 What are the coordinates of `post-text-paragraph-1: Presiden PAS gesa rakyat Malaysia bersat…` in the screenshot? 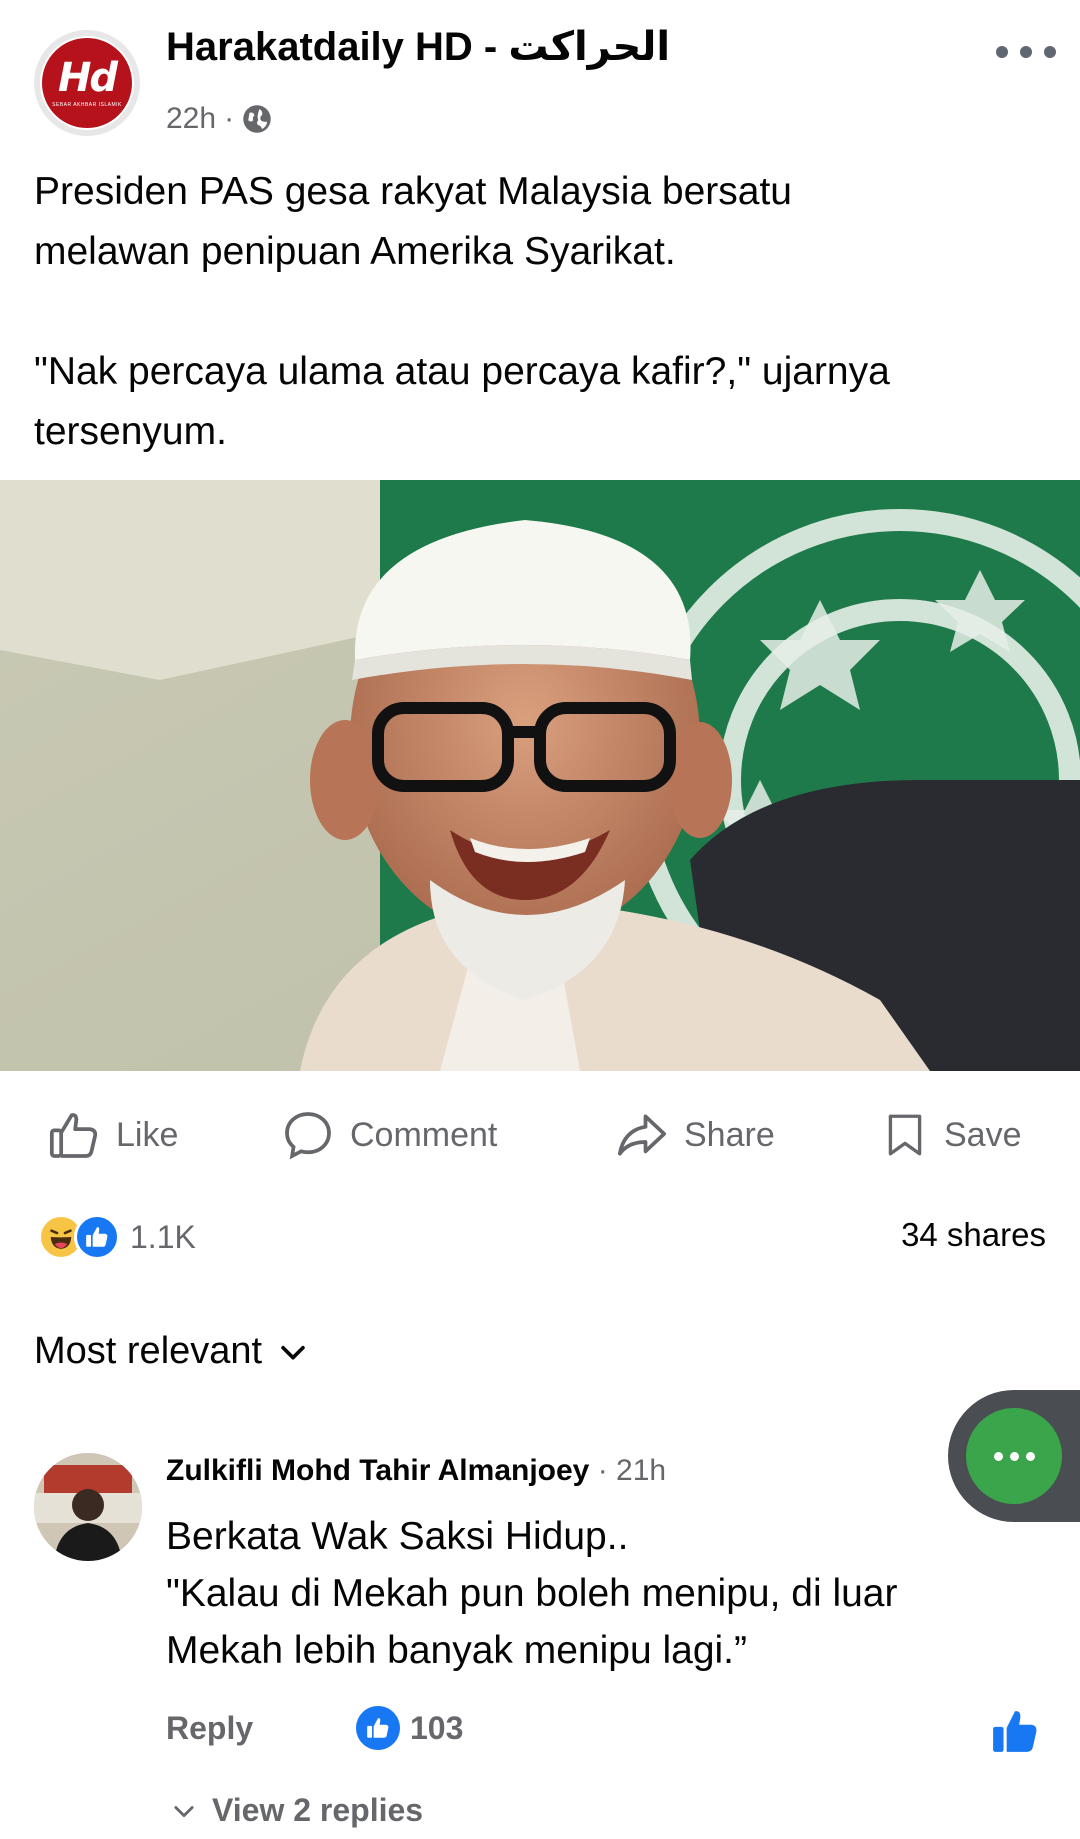 It's located at (413, 221).